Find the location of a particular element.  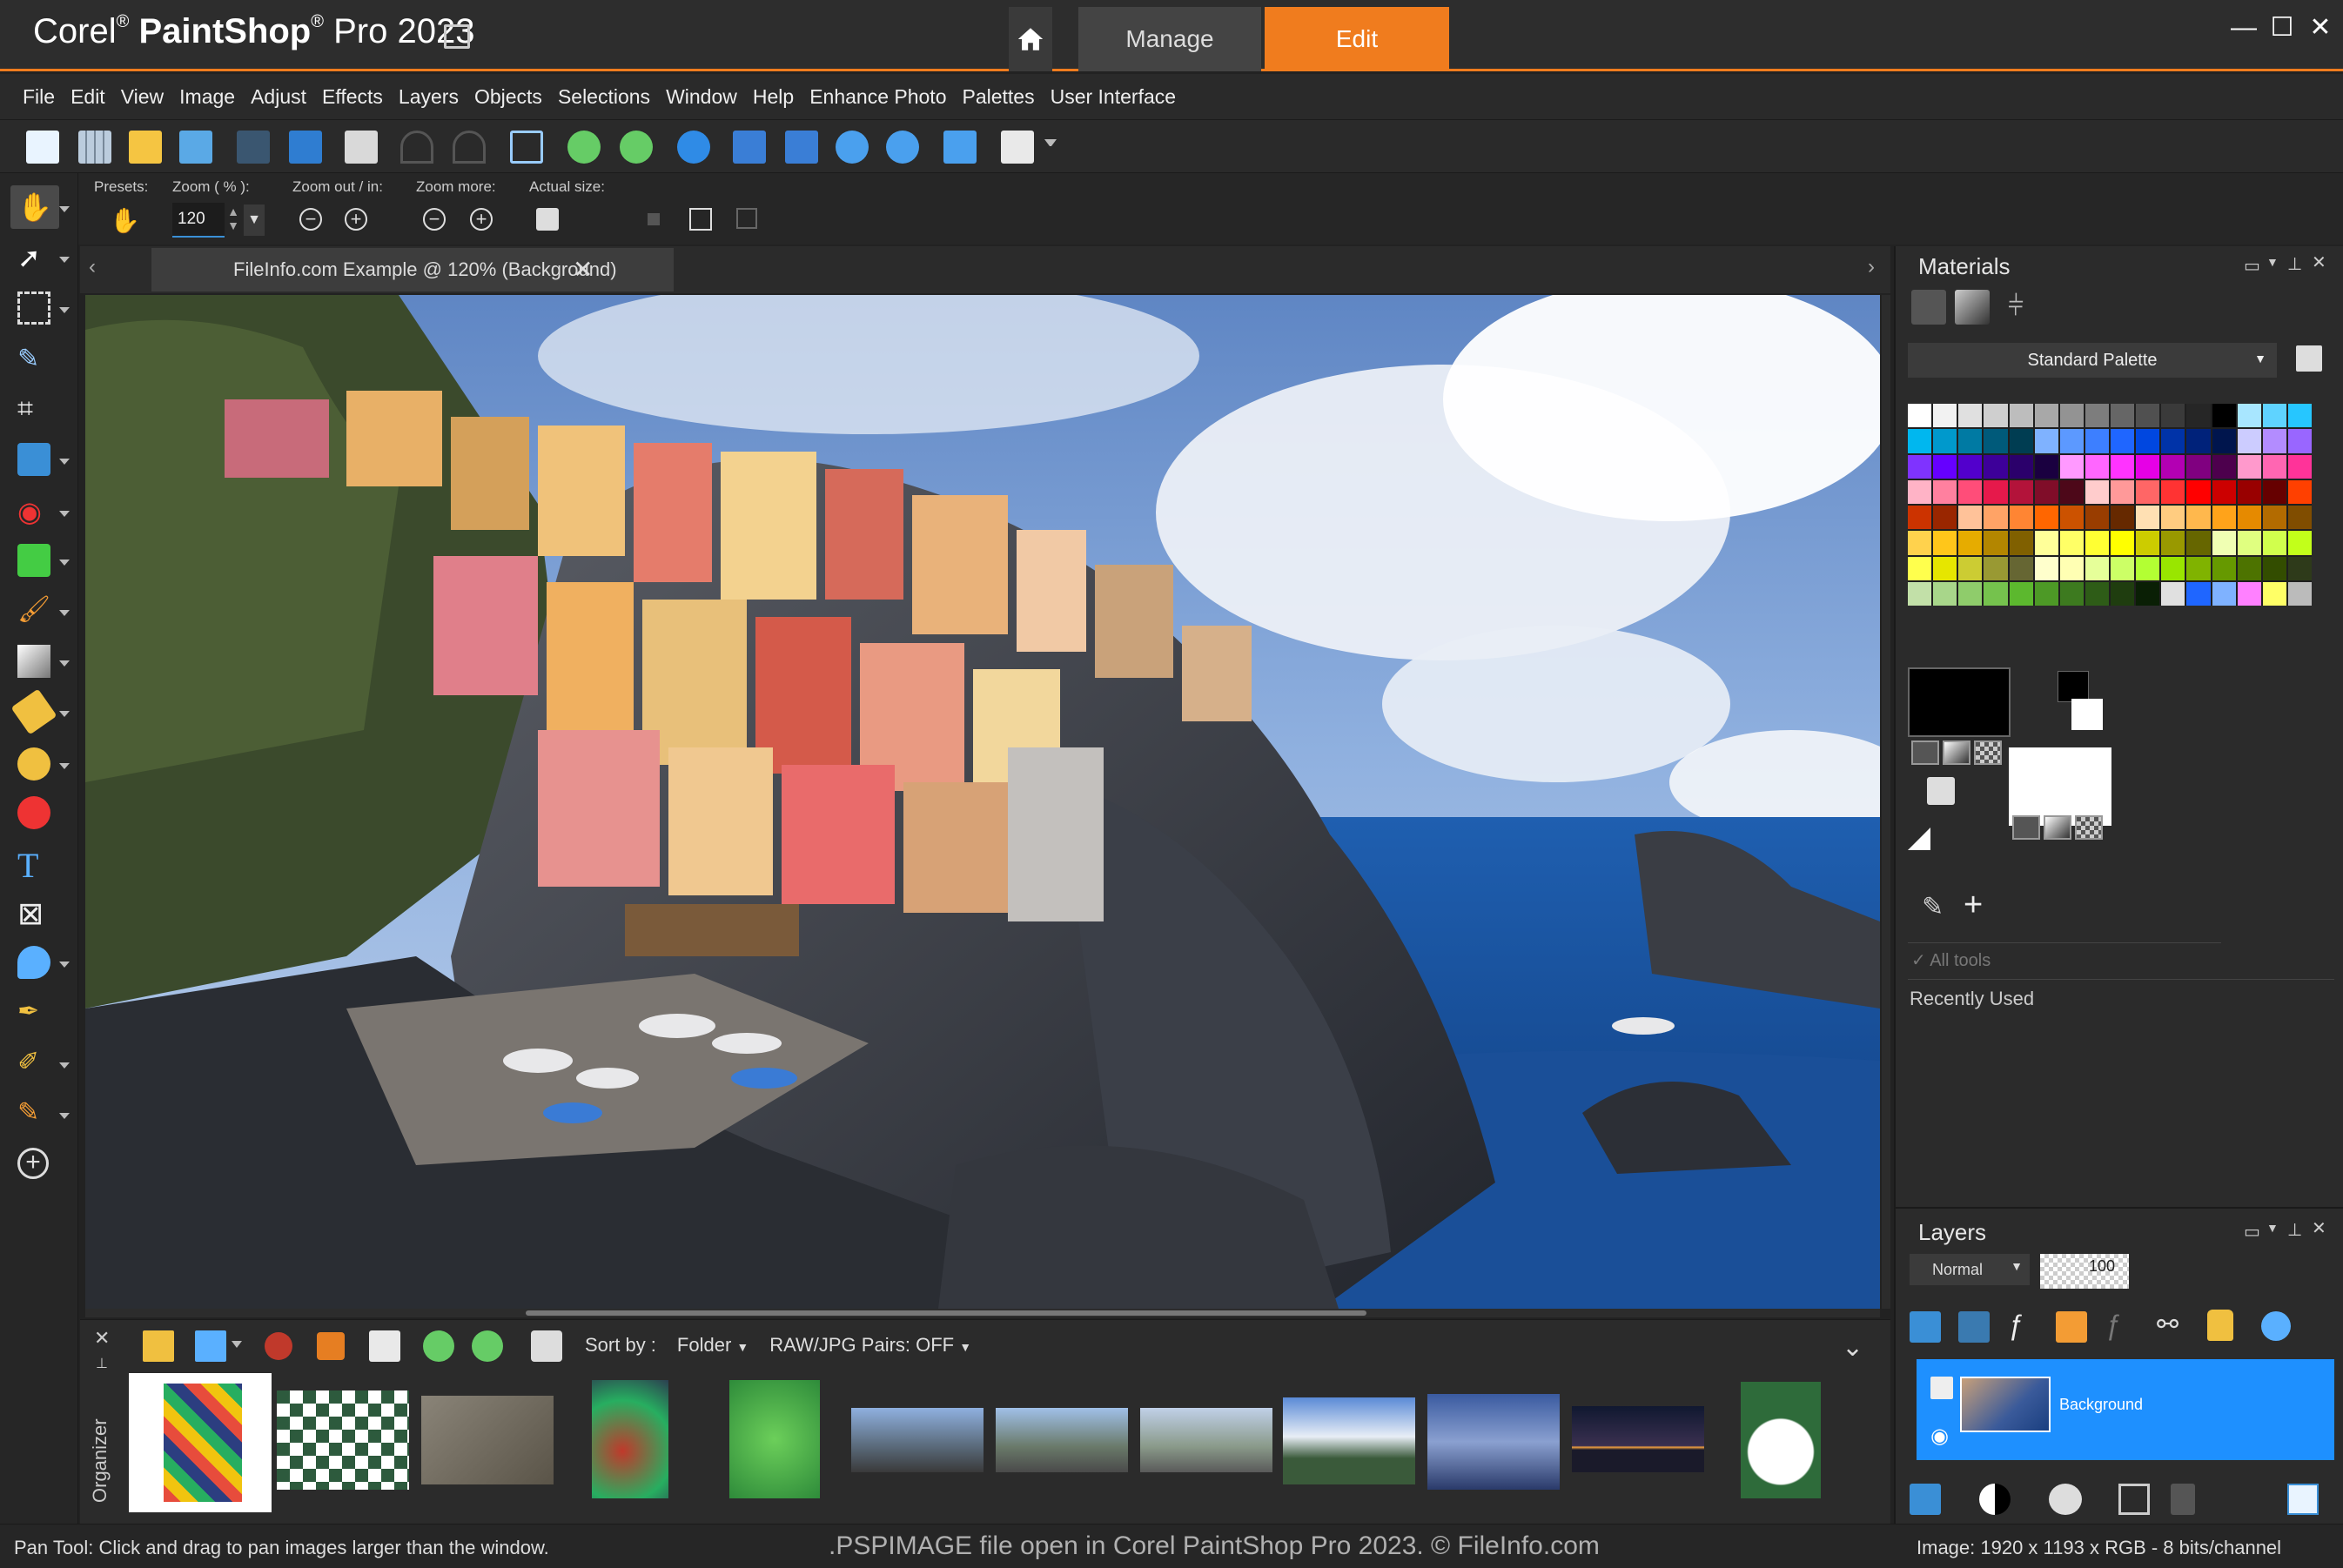

home-button is located at coordinates (1030, 39).